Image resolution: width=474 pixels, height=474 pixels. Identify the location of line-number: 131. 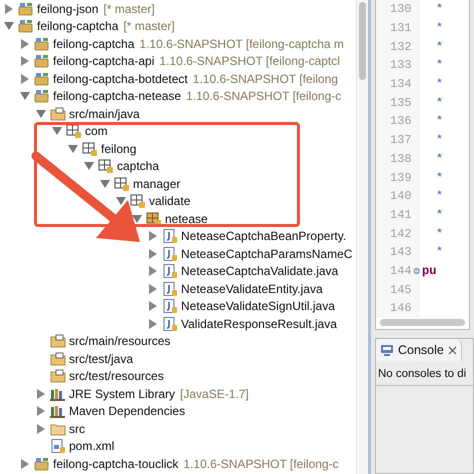
(401, 29).